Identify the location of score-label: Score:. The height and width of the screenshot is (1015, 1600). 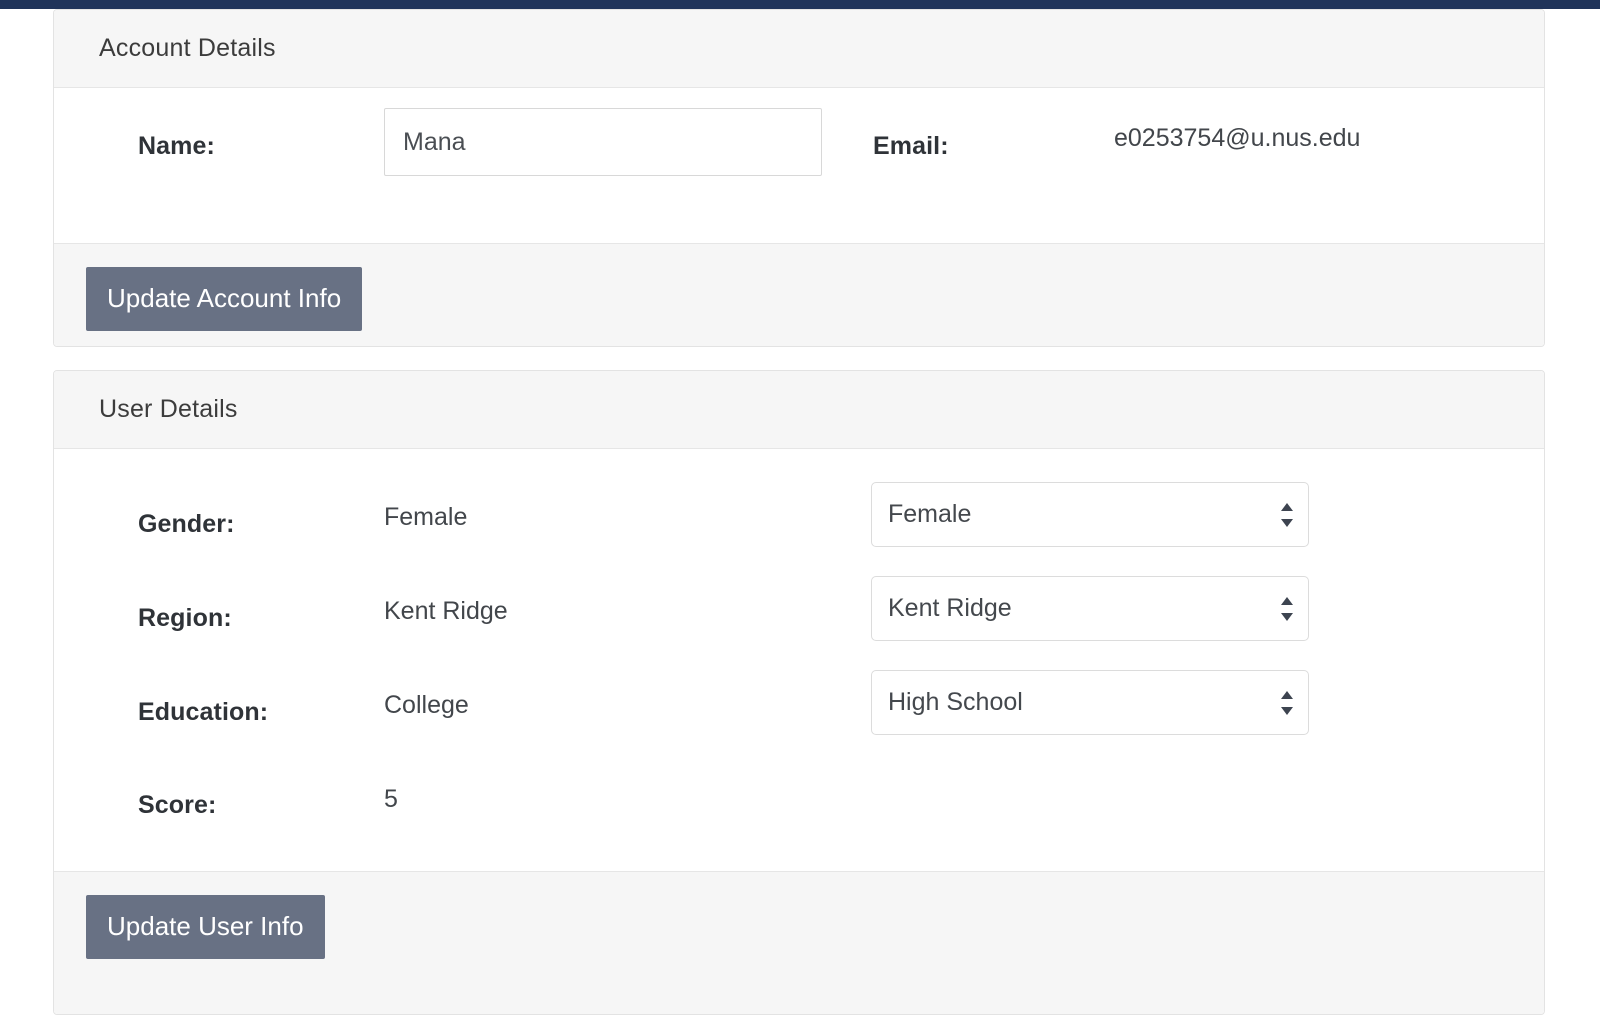
(177, 805).